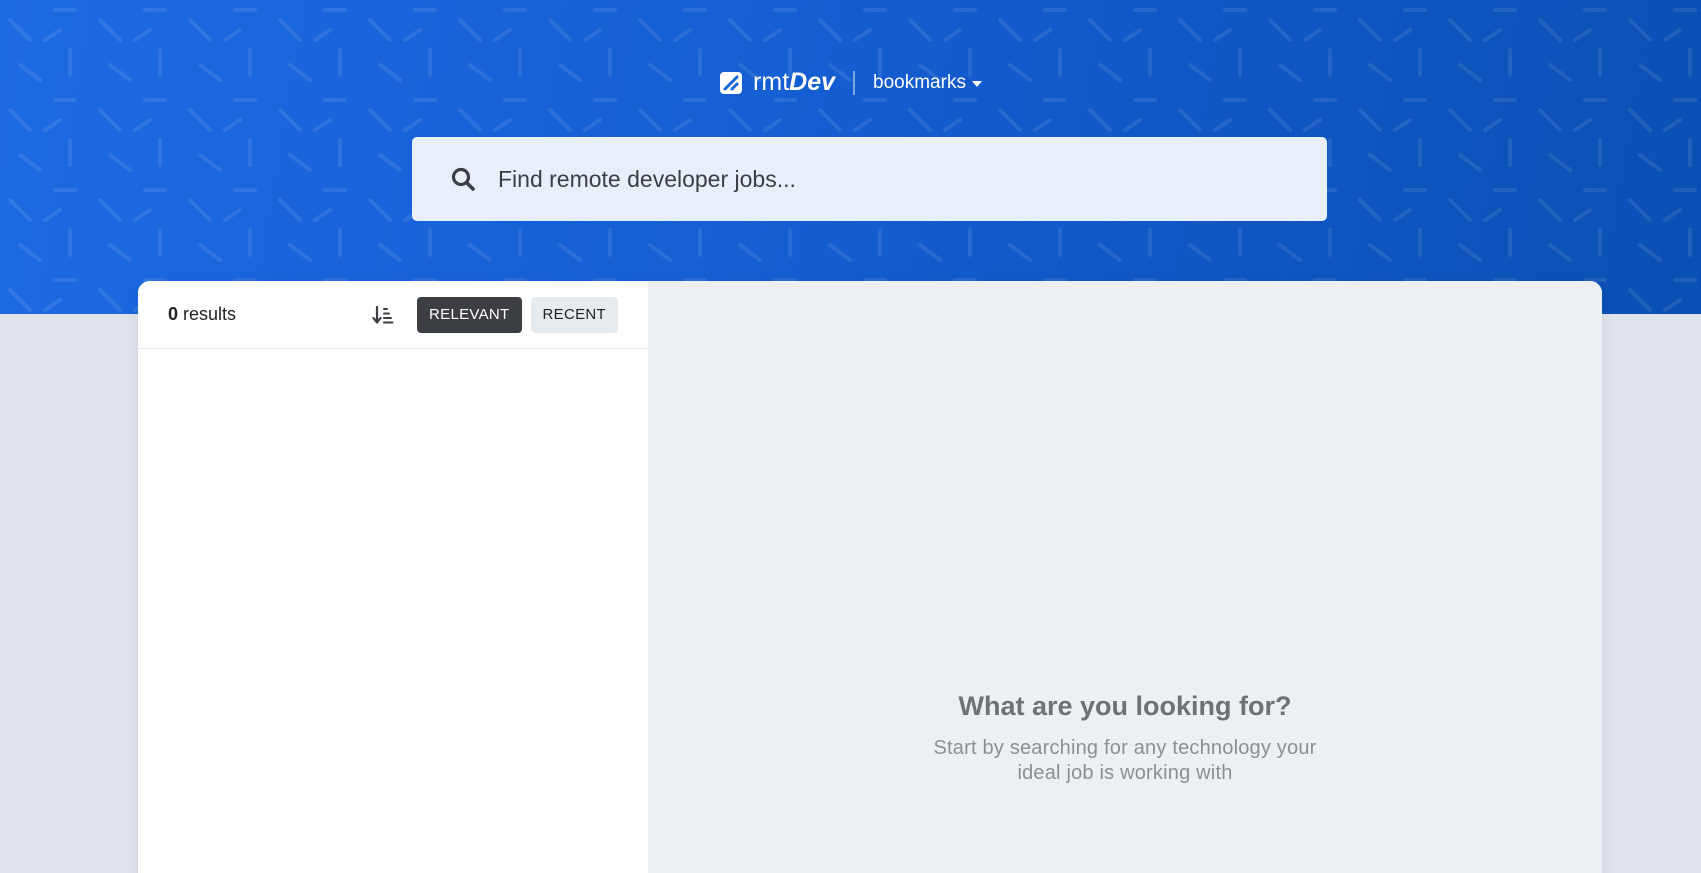  What do you see at coordinates (469, 314) in the screenshot?
I see `sort-relevant-button: RELEVANT` at bounding box center [469, 314].